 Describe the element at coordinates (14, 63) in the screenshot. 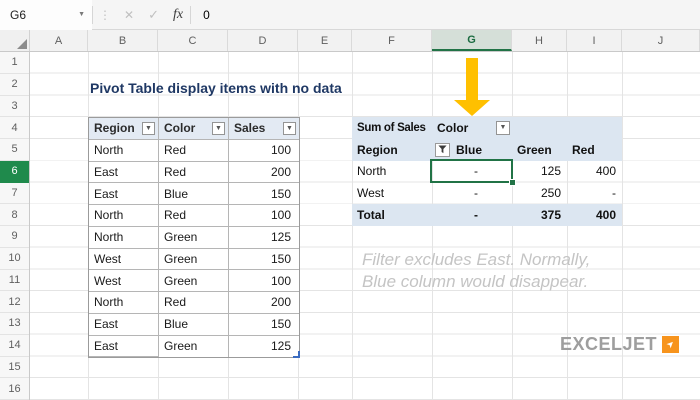

I see `row-header-1: 1` at that location.